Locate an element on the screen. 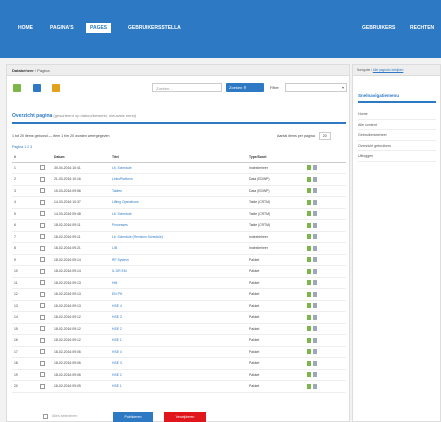 This screenshot has width=441, height=422. row-title-link: Tables is located at coordinates (178, 191).